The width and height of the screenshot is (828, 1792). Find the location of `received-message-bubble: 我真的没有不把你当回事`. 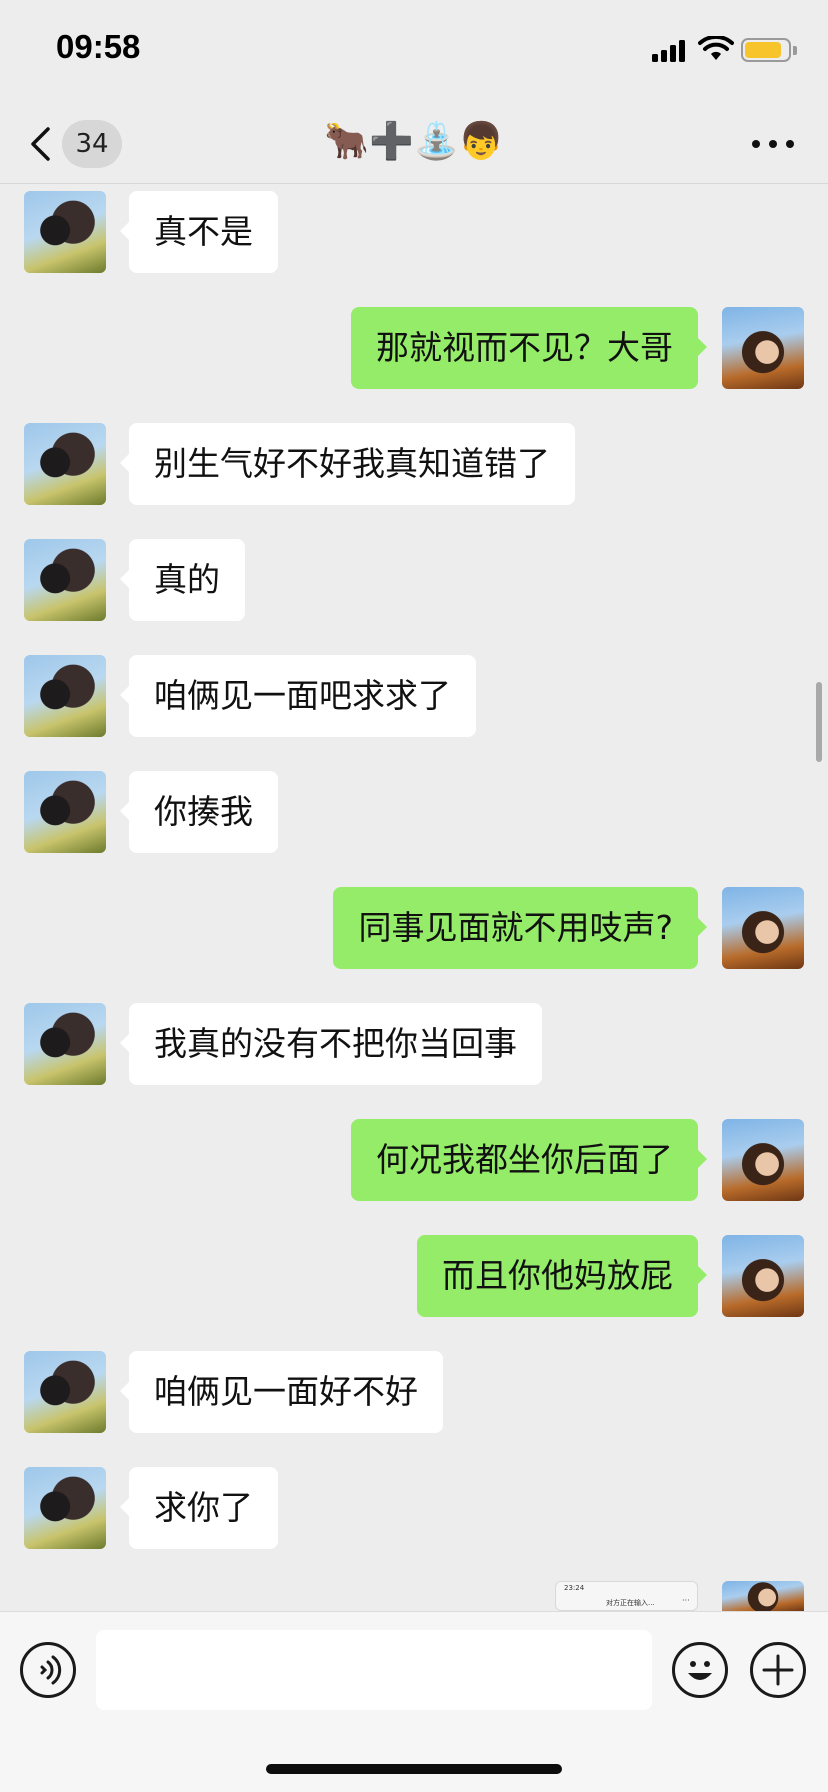

received-message-bubble: 我真的没有不把你当回事 is located at coordinates (331, 1044).